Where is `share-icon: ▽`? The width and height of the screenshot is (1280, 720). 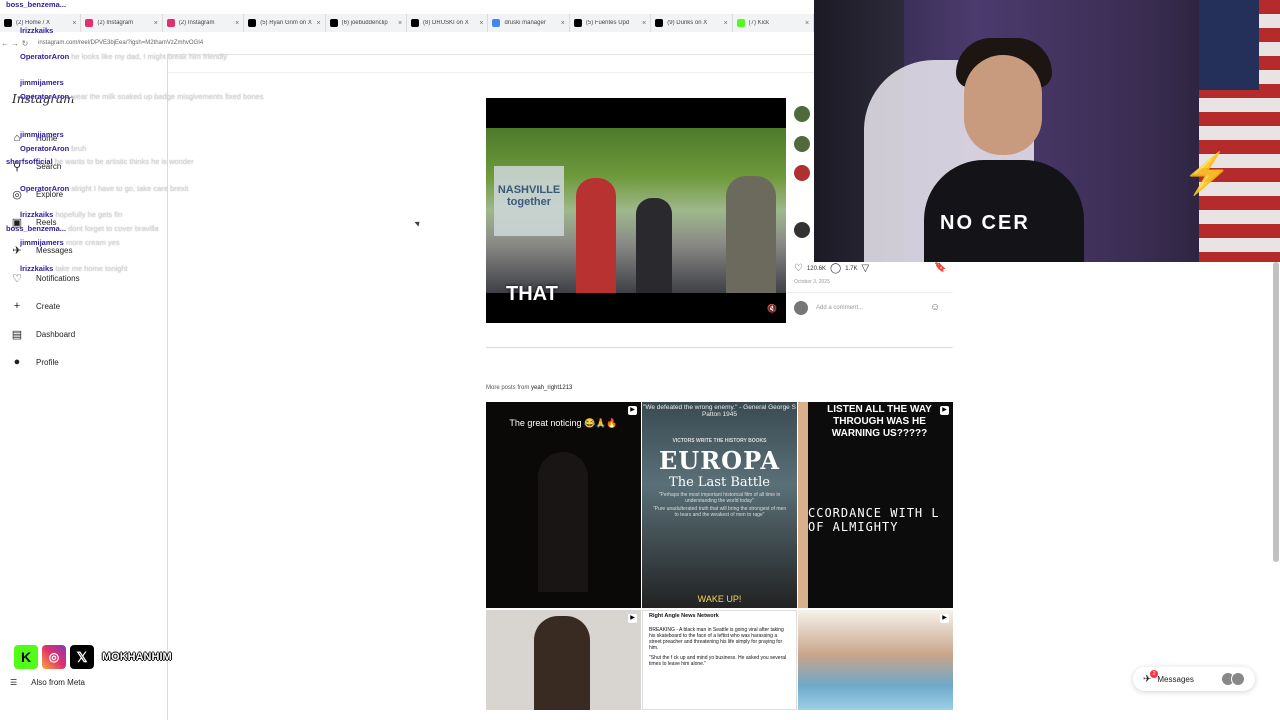
share-icon: ▽ is located at coordinates (866, 268).